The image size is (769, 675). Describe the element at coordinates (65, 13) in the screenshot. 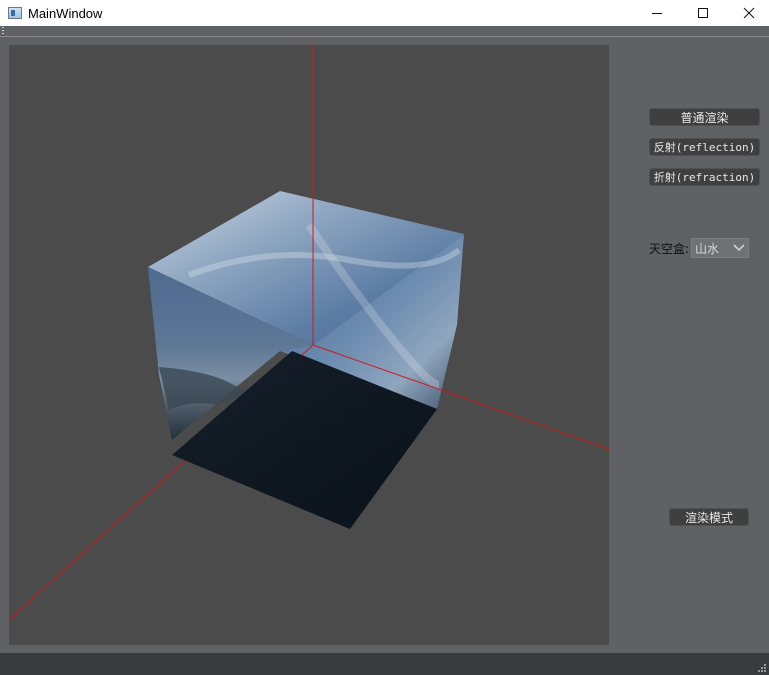

I see `window-title: MainWindow` at that location.